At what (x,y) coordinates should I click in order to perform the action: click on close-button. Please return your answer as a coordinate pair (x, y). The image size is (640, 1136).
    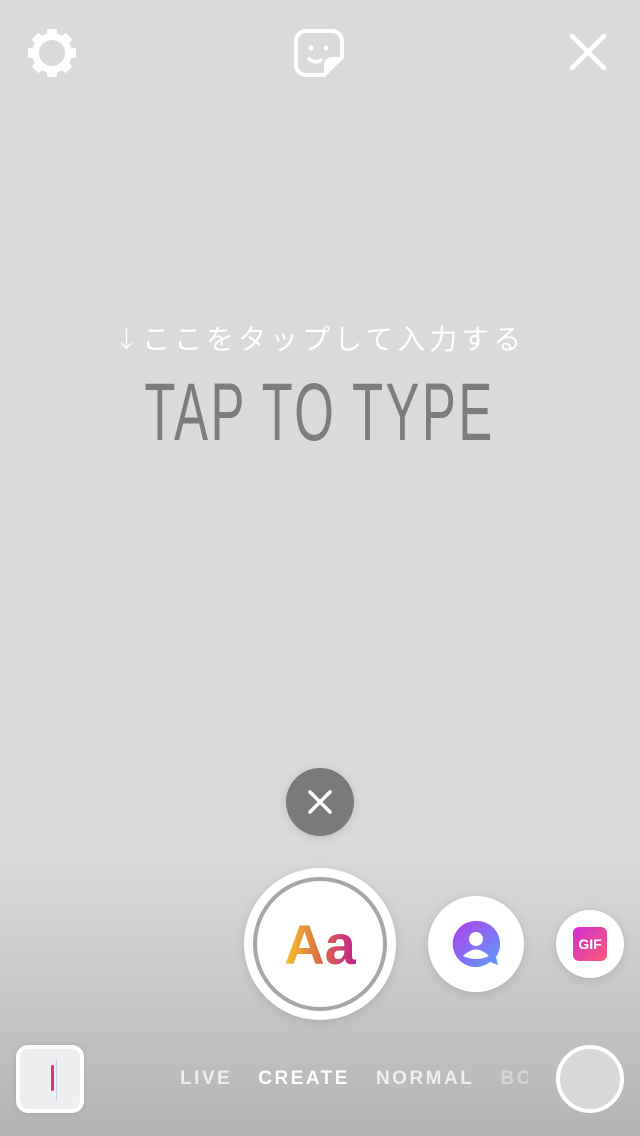
    Looking at the image, I should click on (588, 52).